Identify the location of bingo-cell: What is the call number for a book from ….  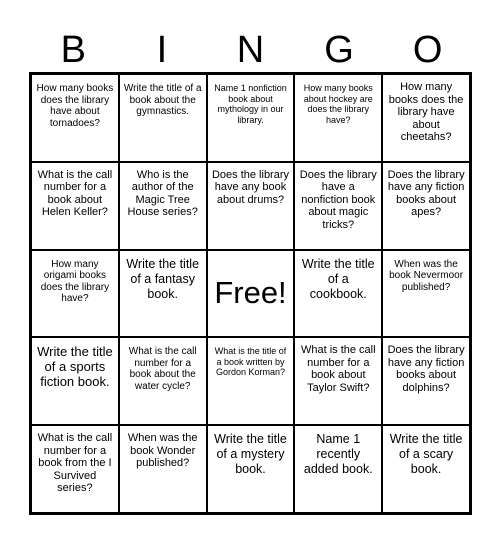
(75, 469).